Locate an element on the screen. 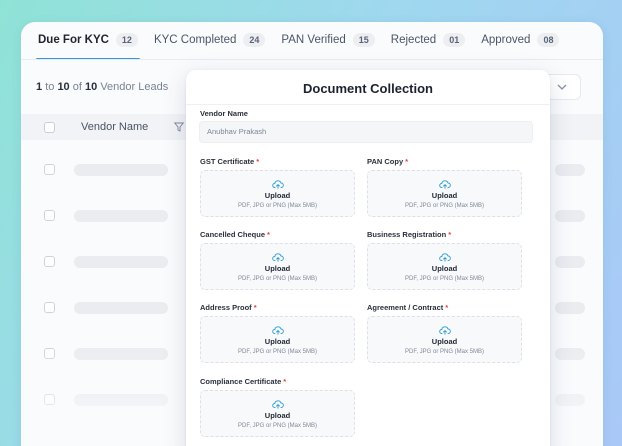  cancelled-cheque-upload: Upload PDF, JPG or PNG (Max 5MB) is located at coordinates (277, 266).